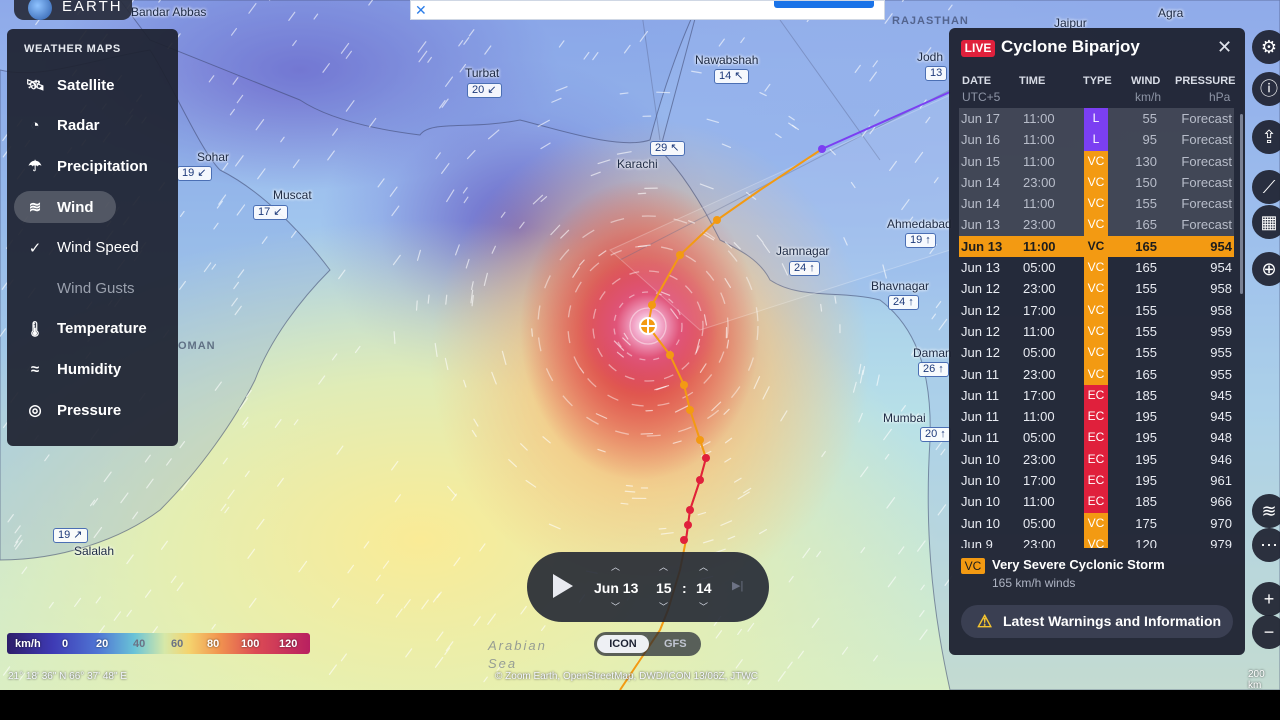 Image resolution: width=1280 pixels, height=720 pixels. I want to click on table-row: Jun 10 23:00 EC 195 946, so click(1096, 459).